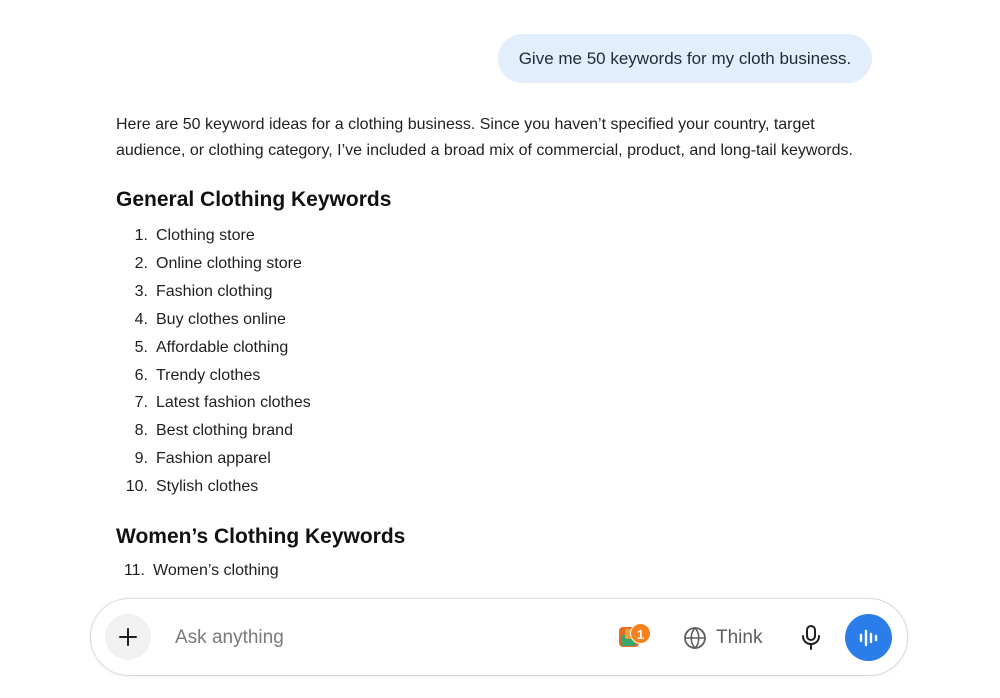 The width and height of the screenshot is (1000, 698). Describe the element at coordinates (207, 487) in the screenshot. I see `list-item-text: Stylish clothes` at that location.